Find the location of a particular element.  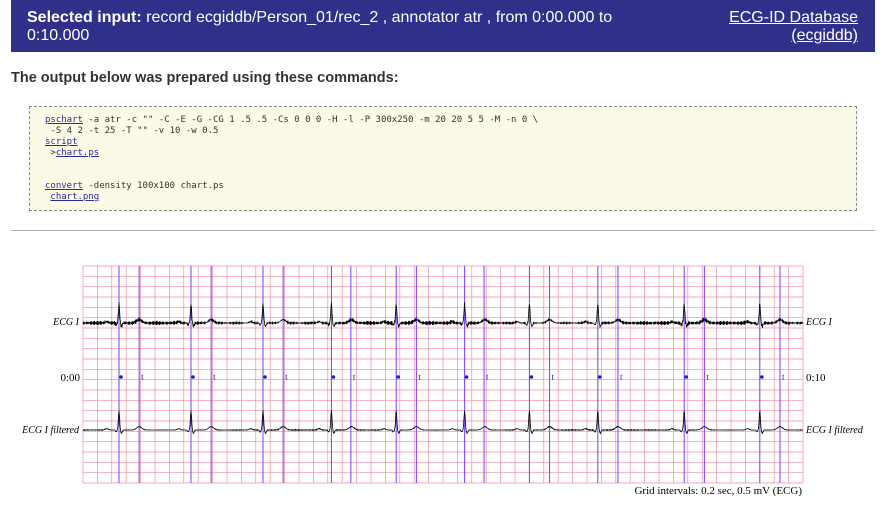

chart-png-link: chart.png is located at coordinates (74, 197).